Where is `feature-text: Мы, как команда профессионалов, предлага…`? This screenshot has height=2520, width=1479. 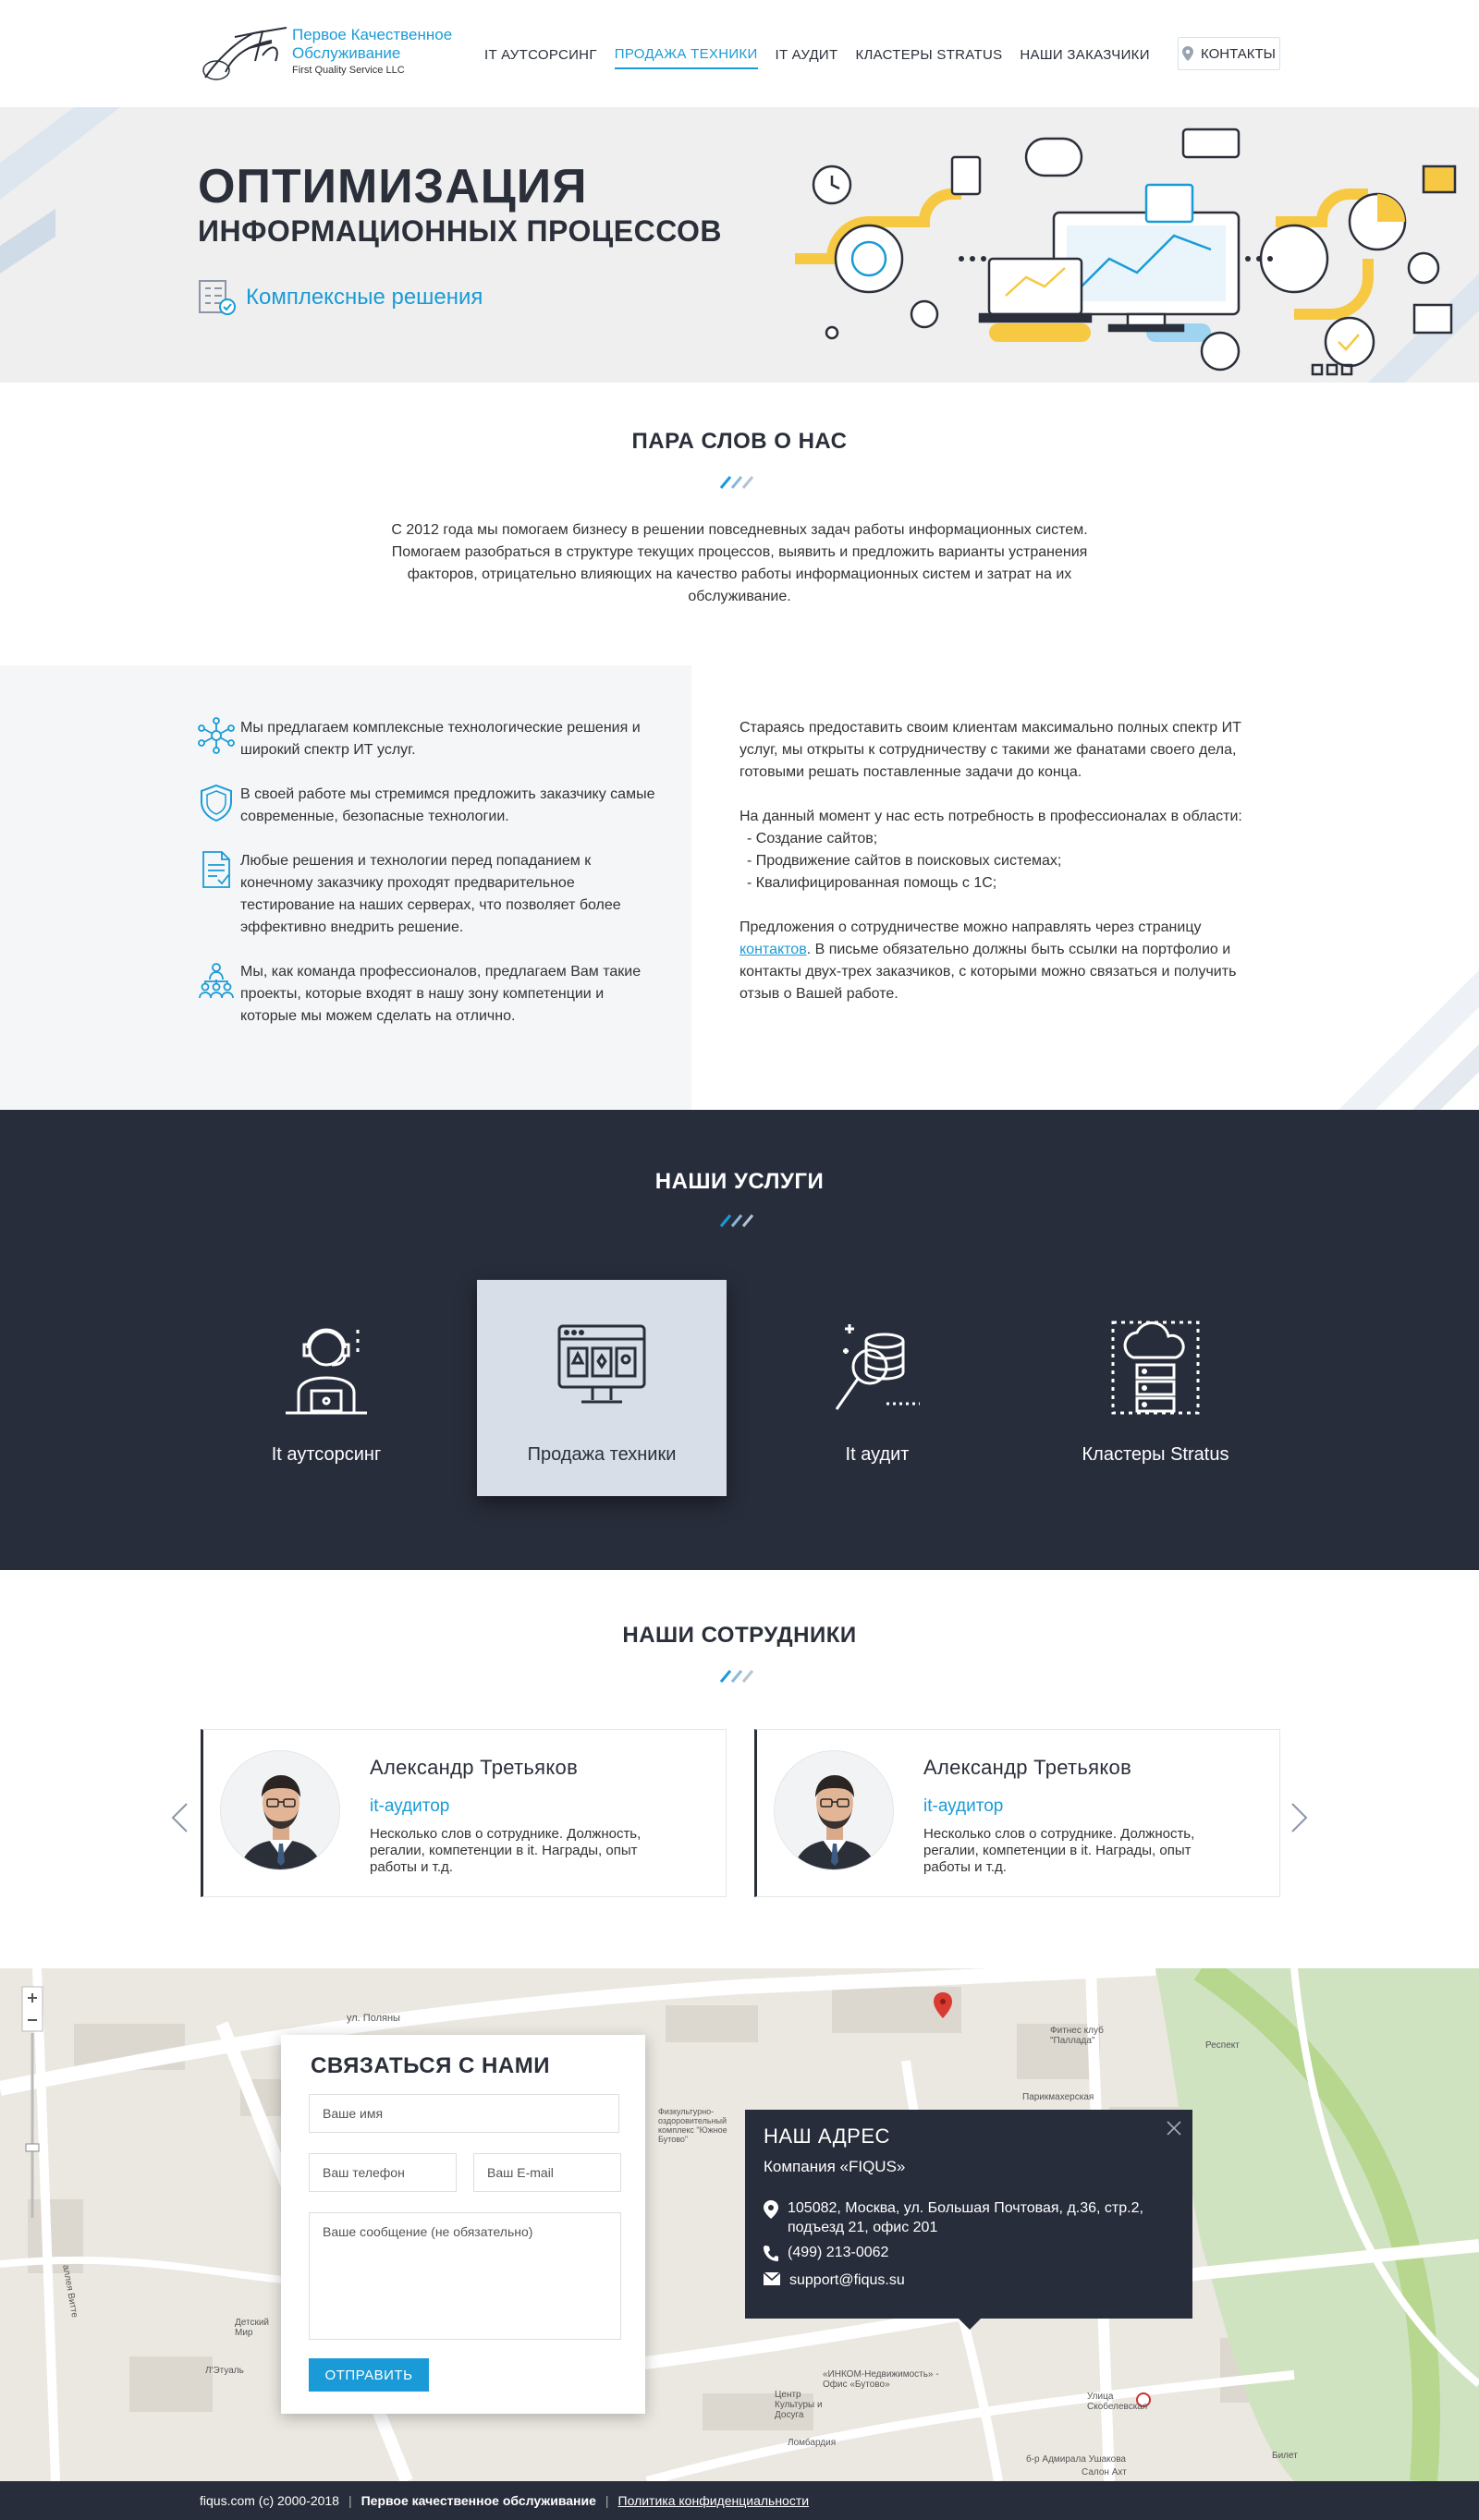
feature-text: Мы, как команда профессионалов, предлага… is located at coordinates (441, 994).